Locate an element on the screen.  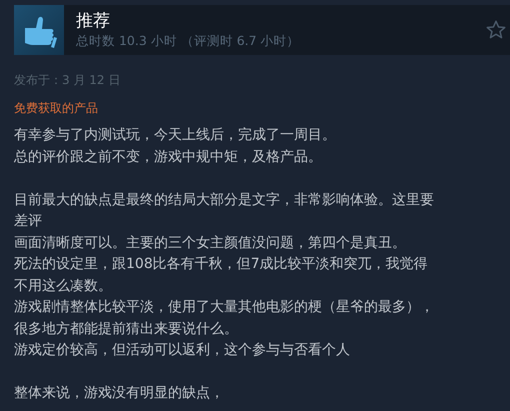
verdict-title: 推荐 is located at coordinates (93, 21).